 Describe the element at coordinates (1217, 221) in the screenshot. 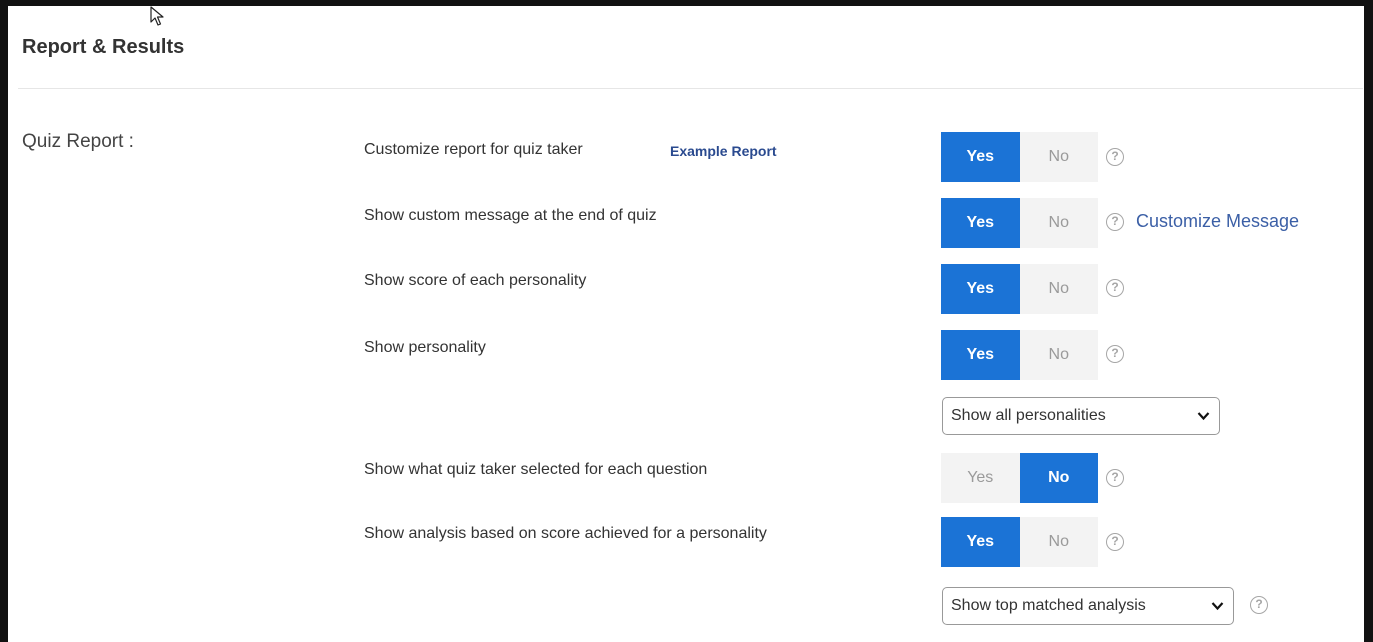

I see `customize-message-link: Customize Message` at that location.